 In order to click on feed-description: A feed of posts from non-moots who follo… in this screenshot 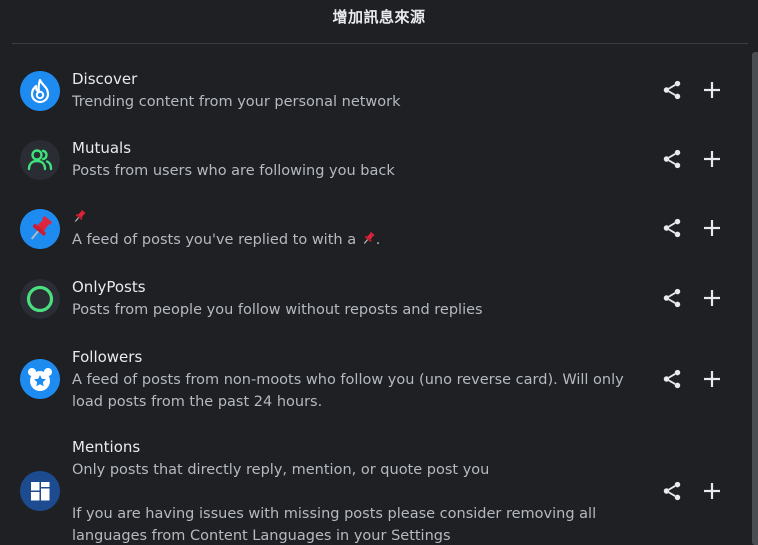, I will do `click(348, 391)`.